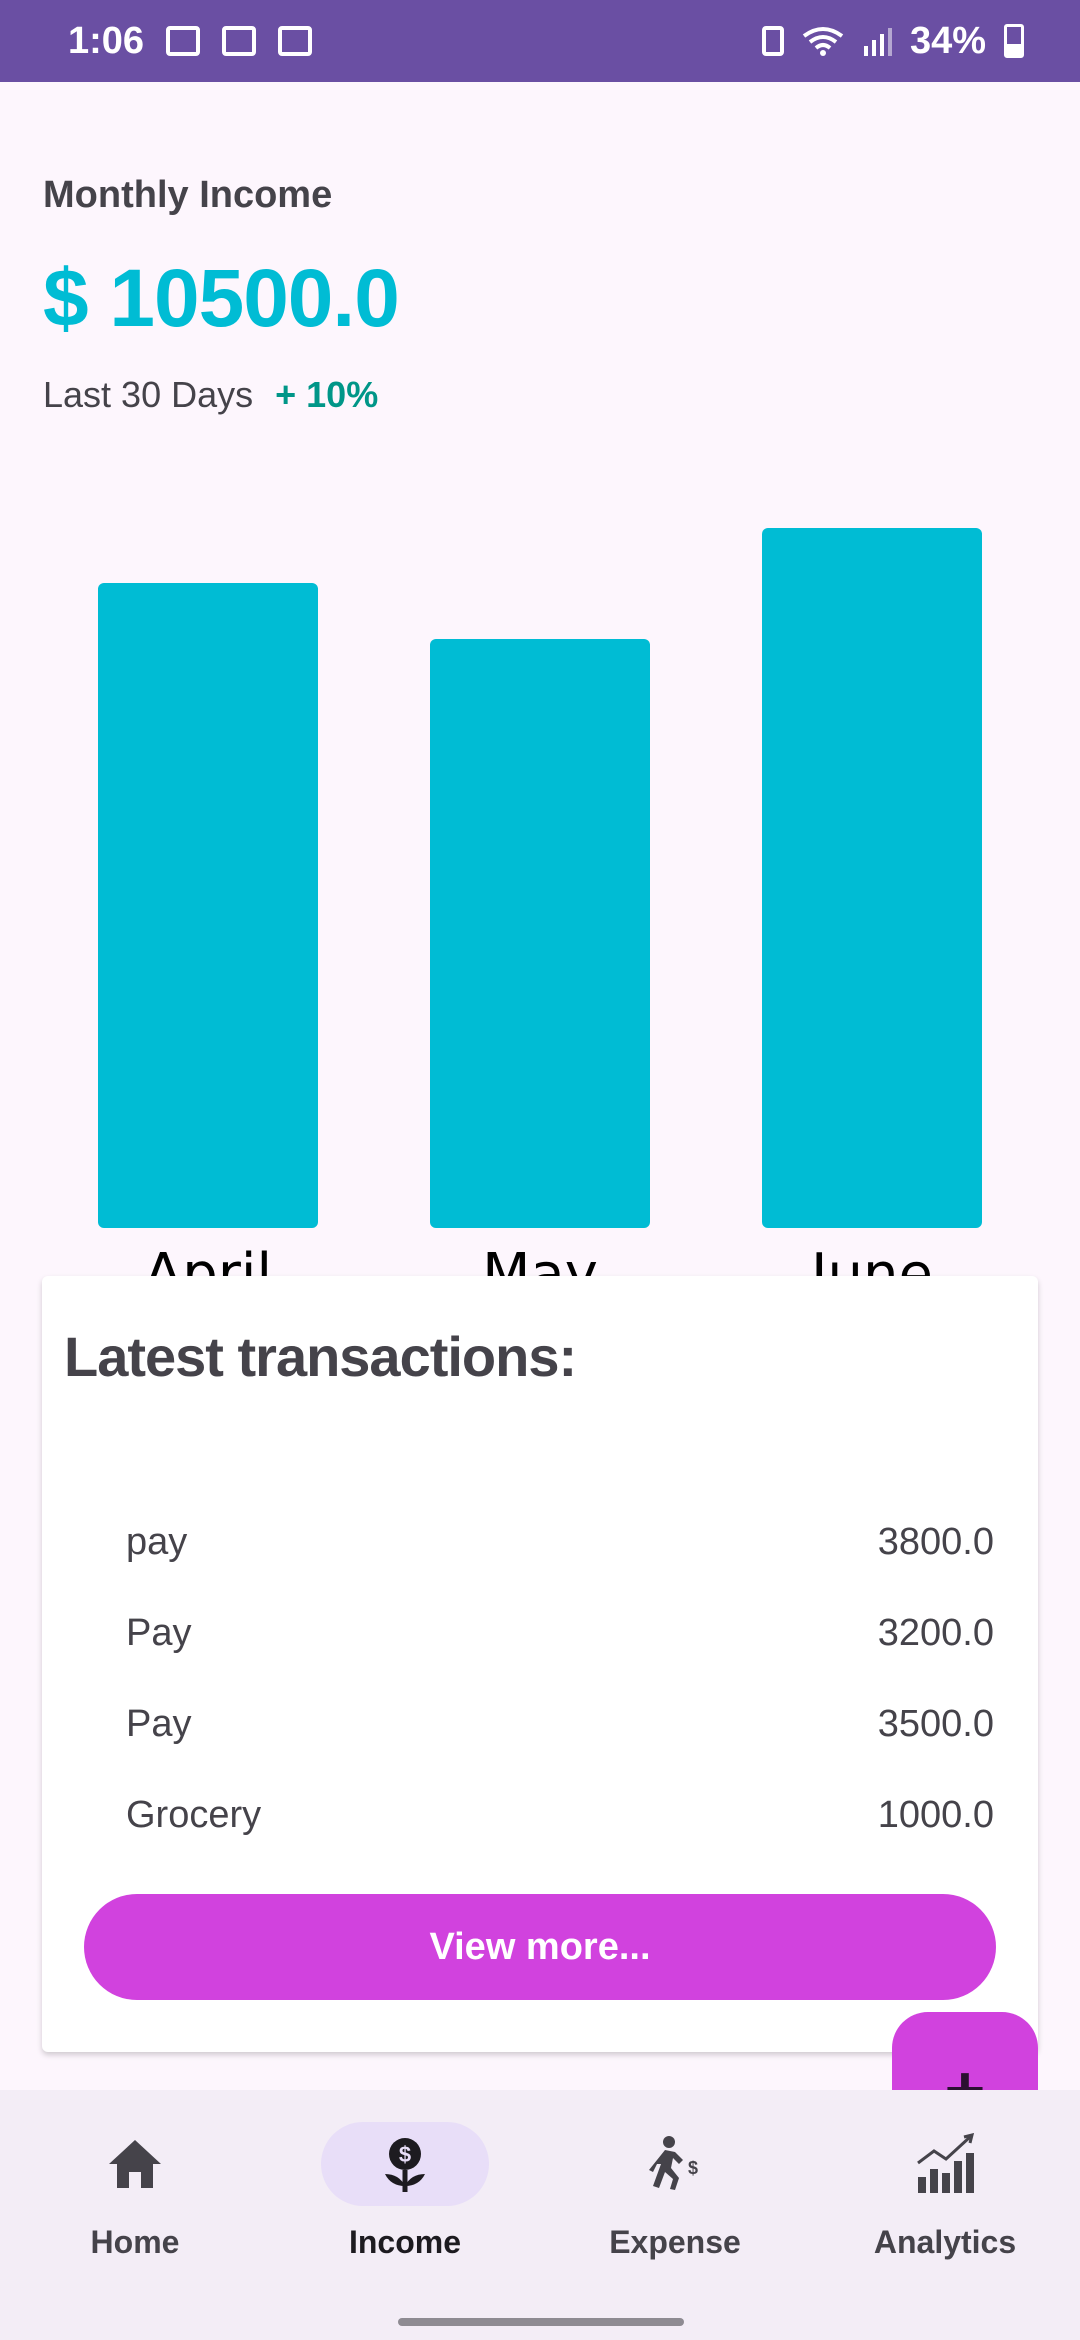  What do you see at coordinates (945, 2164) in the screenshot?
I see `analytics-icon` at bounding box center [945, 2164].